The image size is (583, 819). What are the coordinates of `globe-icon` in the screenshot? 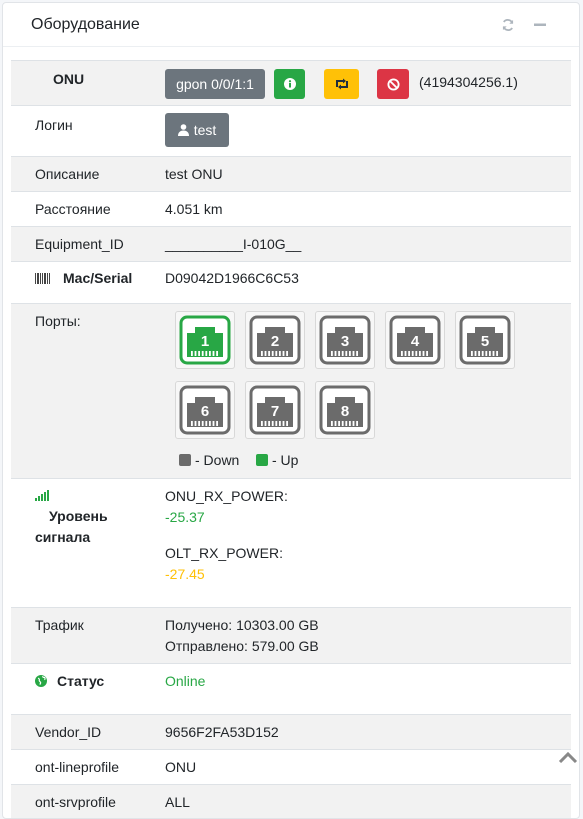 It's located at (41, 681).